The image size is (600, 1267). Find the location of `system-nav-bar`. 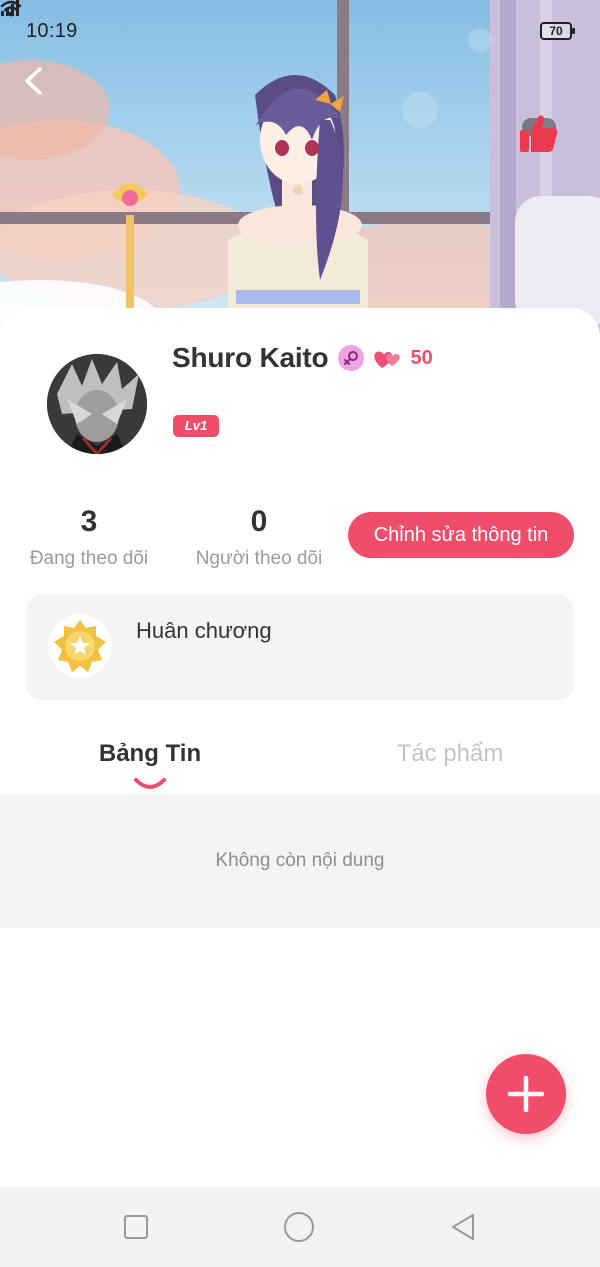

system-nav-bar is located at coordinates (300, 1227).